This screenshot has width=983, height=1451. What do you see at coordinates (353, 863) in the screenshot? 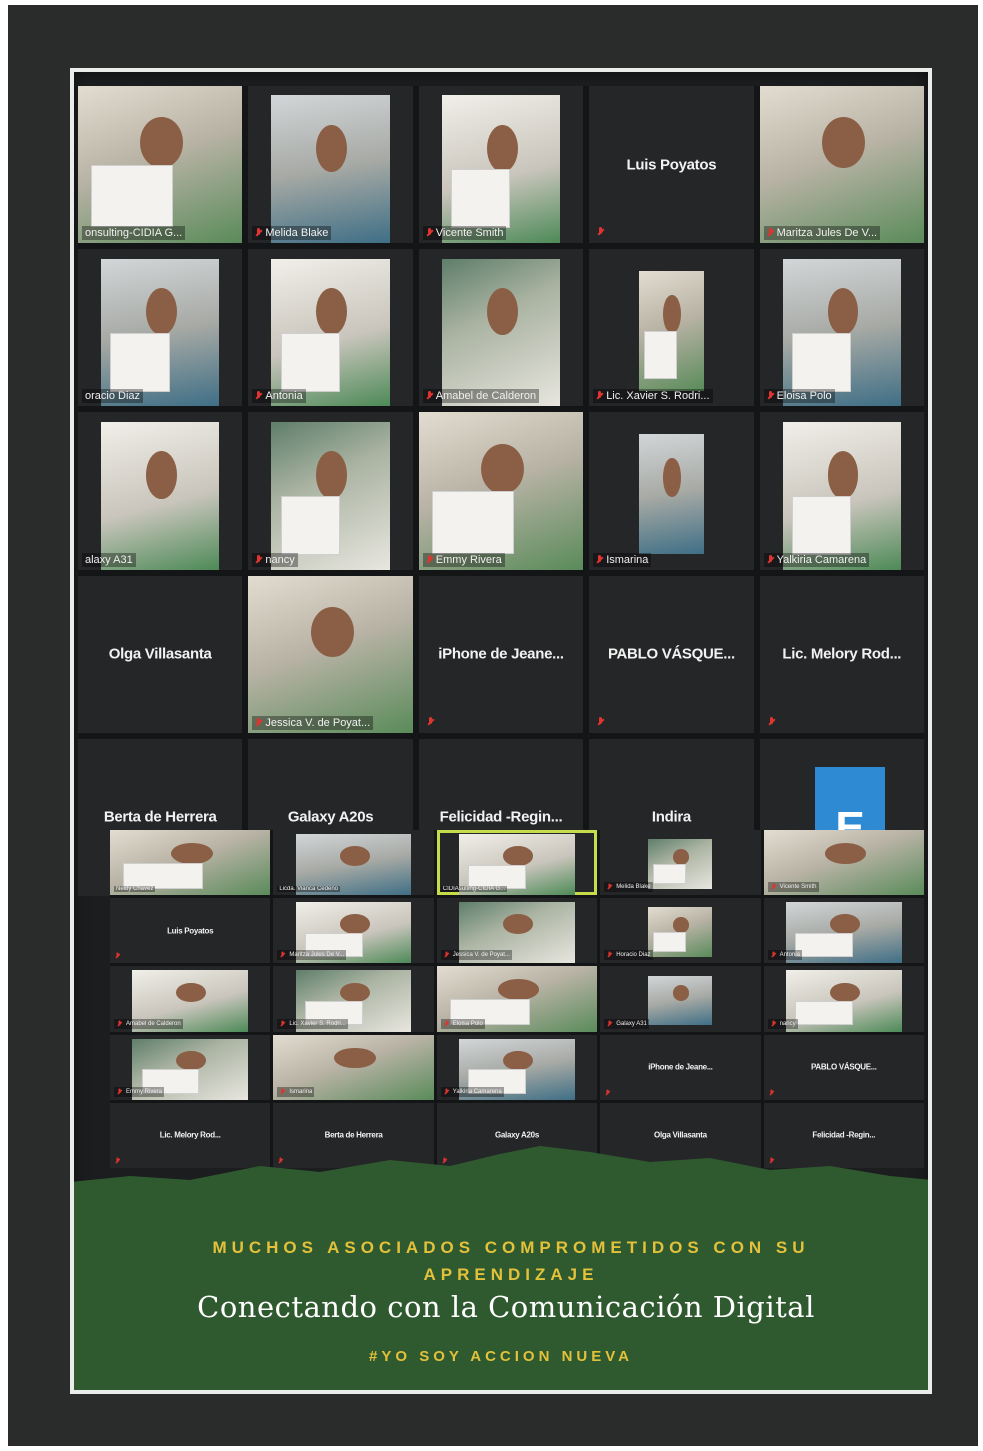
I see `participant-tile: Licda. Vianca Cedeño` at bounding box center [353, 863].